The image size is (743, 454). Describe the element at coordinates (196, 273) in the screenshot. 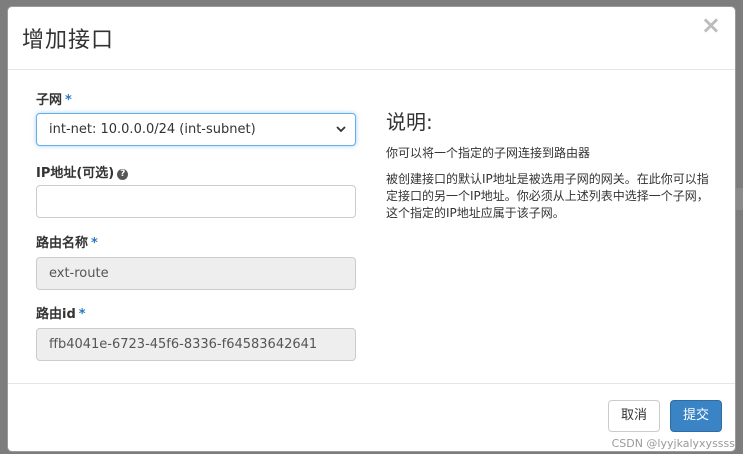

I see `router-name-field: ext-route` at that location.